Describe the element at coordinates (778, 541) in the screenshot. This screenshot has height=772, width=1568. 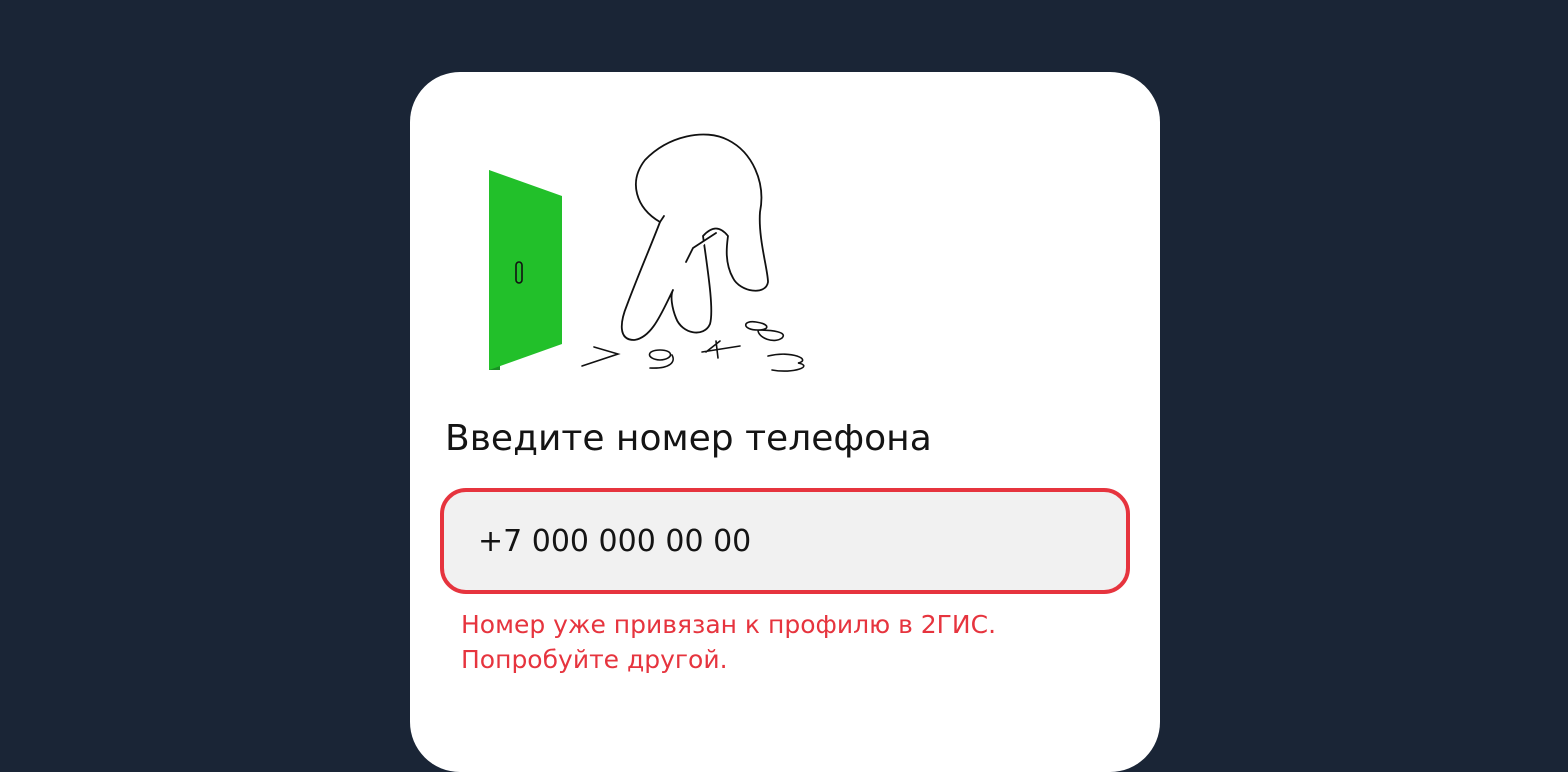
I see `phone-input` at that location.